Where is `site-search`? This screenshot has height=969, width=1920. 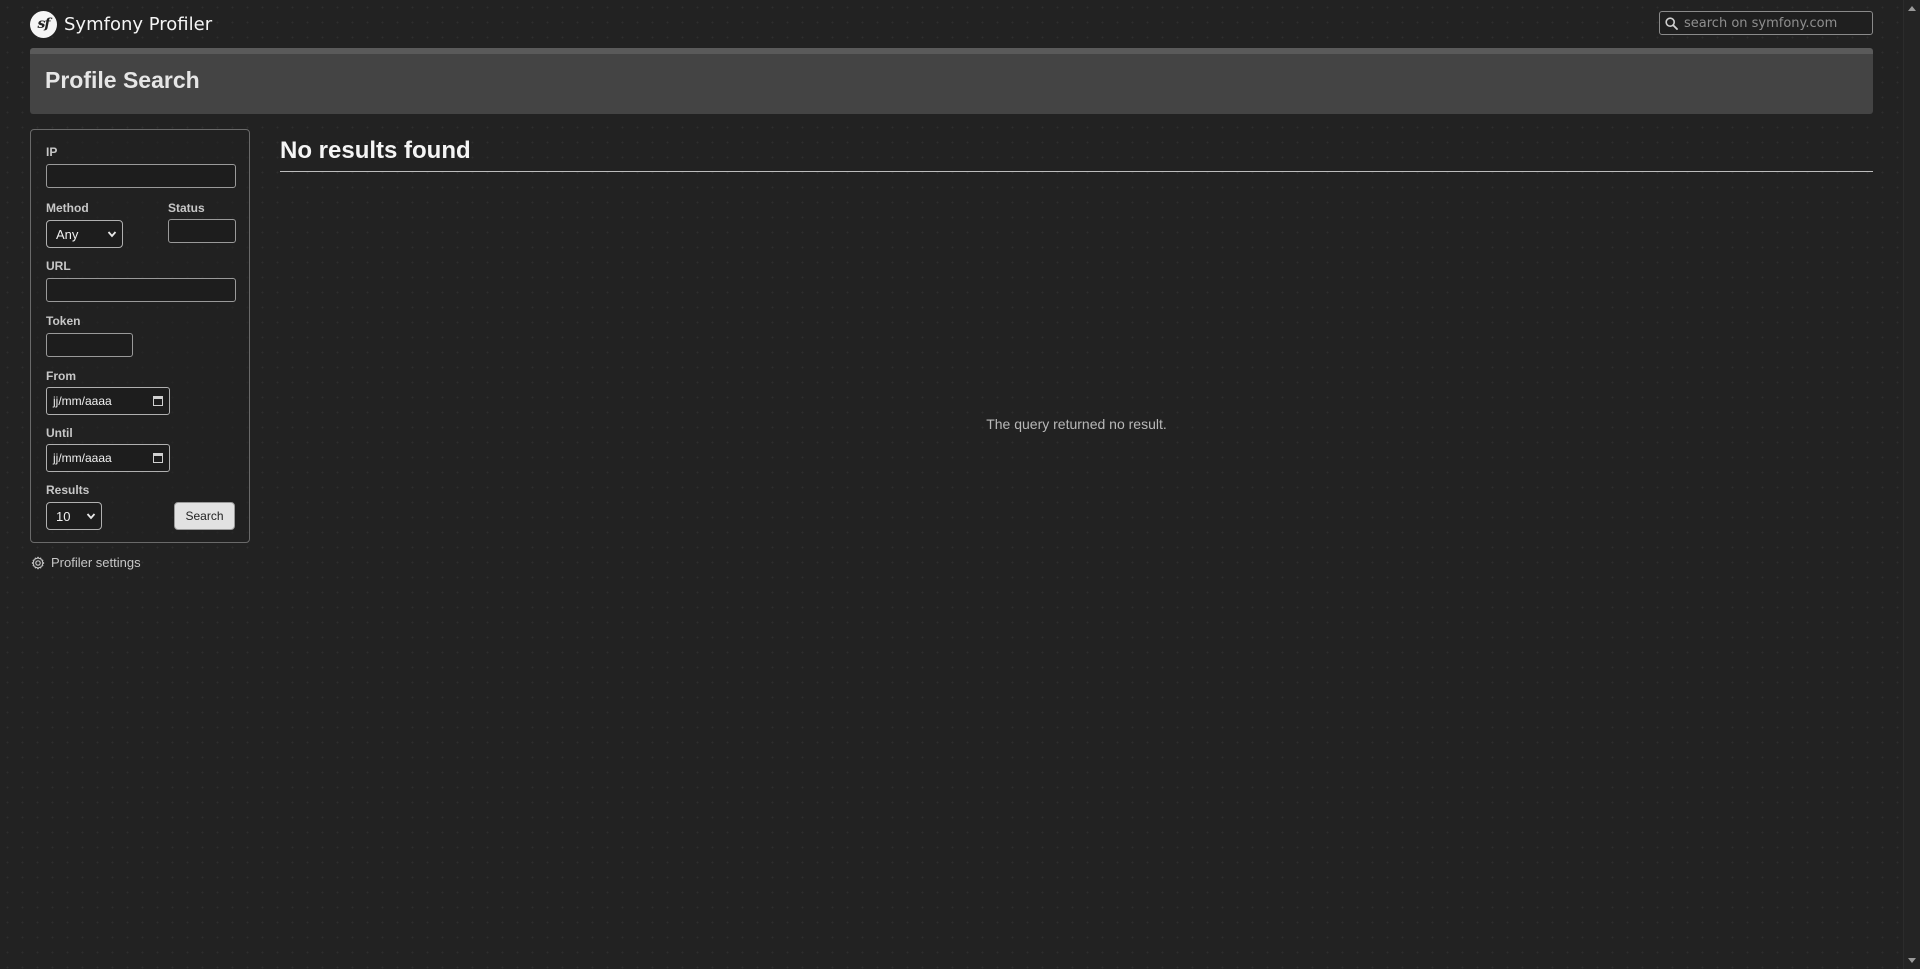 site-search is located at coordinates (1766, 23).